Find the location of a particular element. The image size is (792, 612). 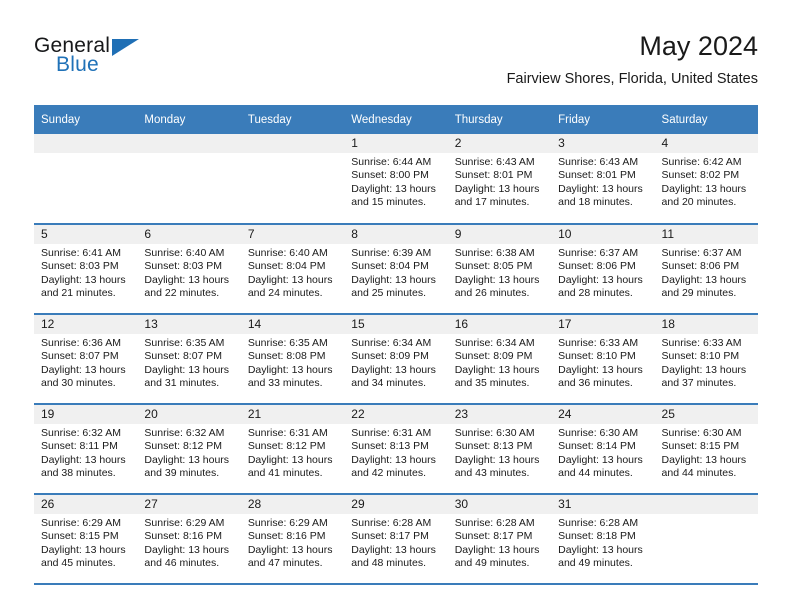

day-number: 5 is located at coordinates (86, 234).